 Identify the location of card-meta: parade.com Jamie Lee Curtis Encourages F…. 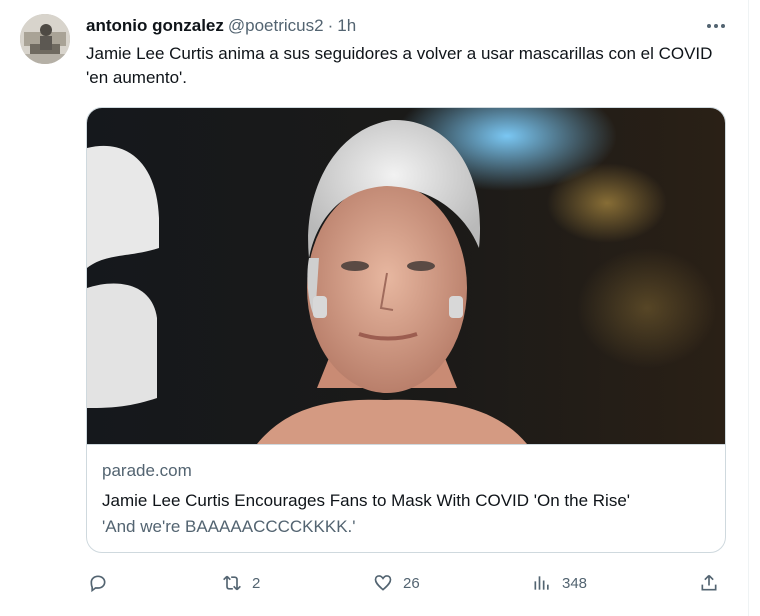
(406, 498).